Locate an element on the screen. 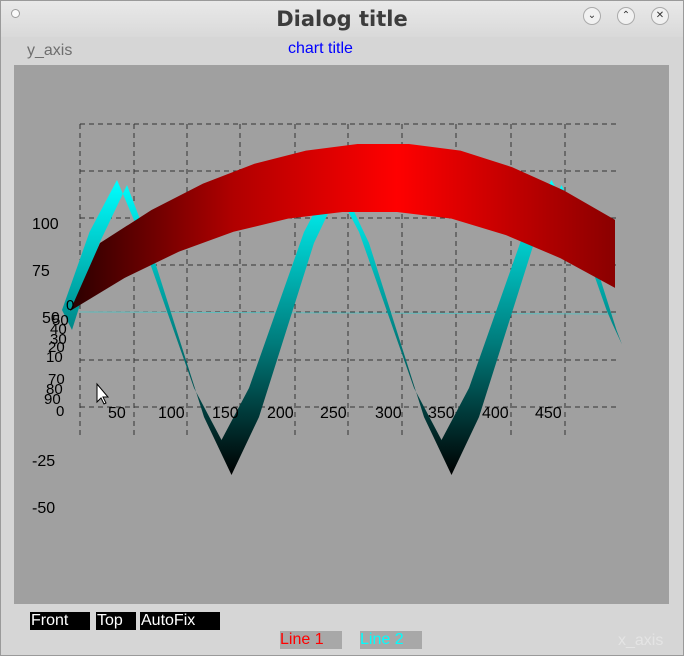 This screenshot has height=656, width=684. x-tick-label: 350 is located at coordinates (441, 413).